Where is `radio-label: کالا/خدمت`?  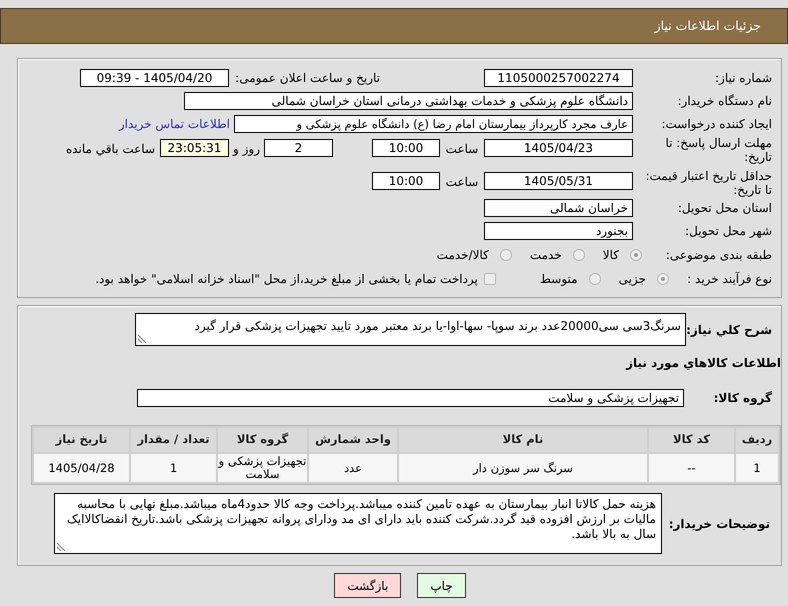
radio-label: کالا/خدمت is located at coordinates (462, 255).